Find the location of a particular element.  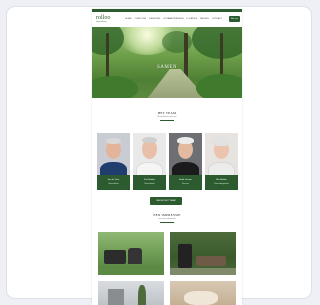

team-member-card: Piet Bakker Uitvaartleider is located at coordinates (149, 161).